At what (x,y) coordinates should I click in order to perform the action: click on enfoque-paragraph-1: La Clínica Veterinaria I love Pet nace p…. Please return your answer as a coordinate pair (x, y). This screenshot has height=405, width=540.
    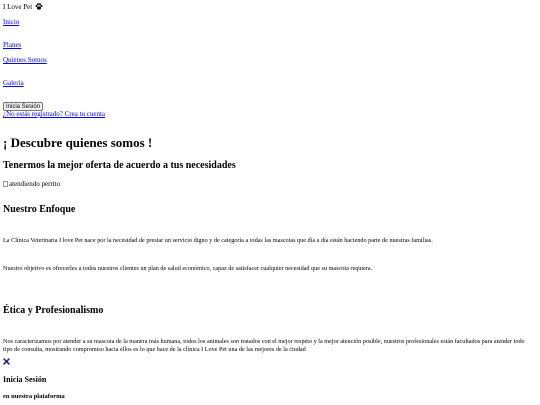
    Looking at the image, I should click on (218, 240).